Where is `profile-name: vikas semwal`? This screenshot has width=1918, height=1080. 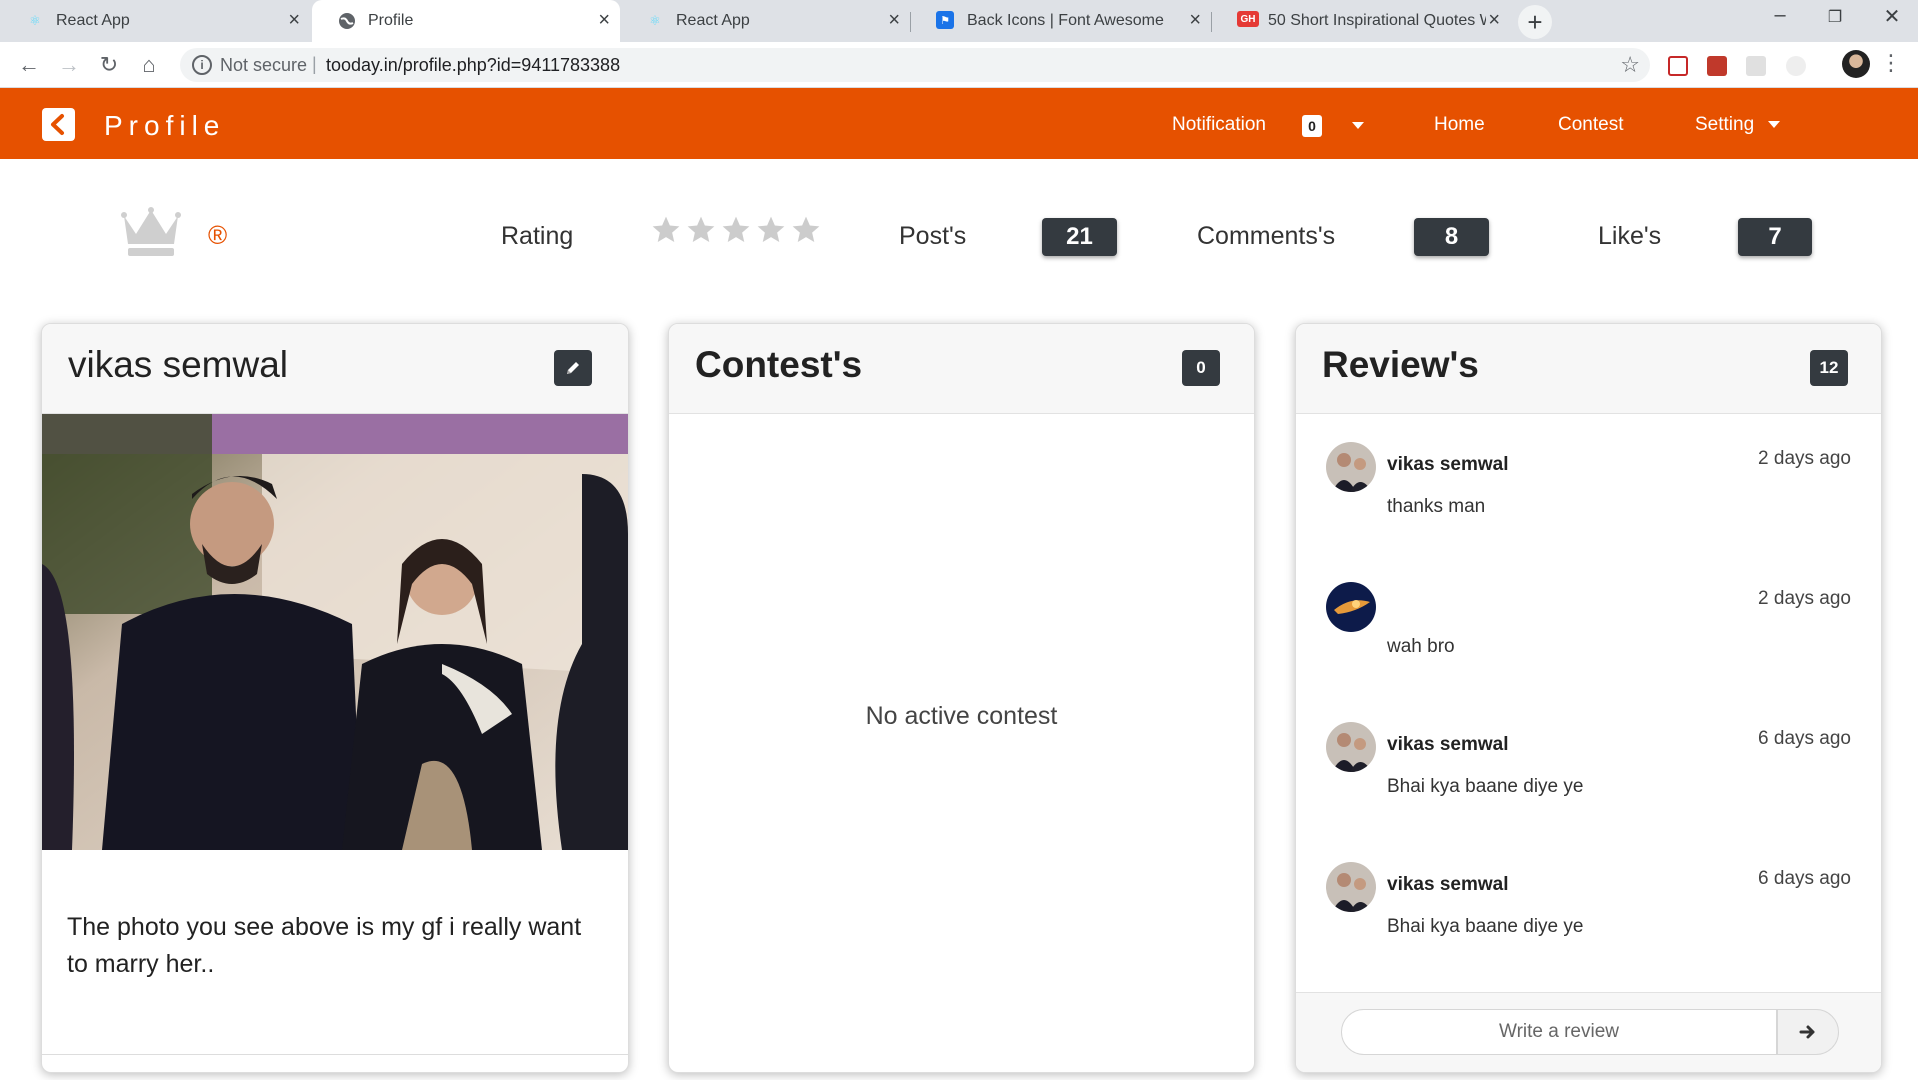
profile-name: vikas semwal is located at coordinates (178, 364).